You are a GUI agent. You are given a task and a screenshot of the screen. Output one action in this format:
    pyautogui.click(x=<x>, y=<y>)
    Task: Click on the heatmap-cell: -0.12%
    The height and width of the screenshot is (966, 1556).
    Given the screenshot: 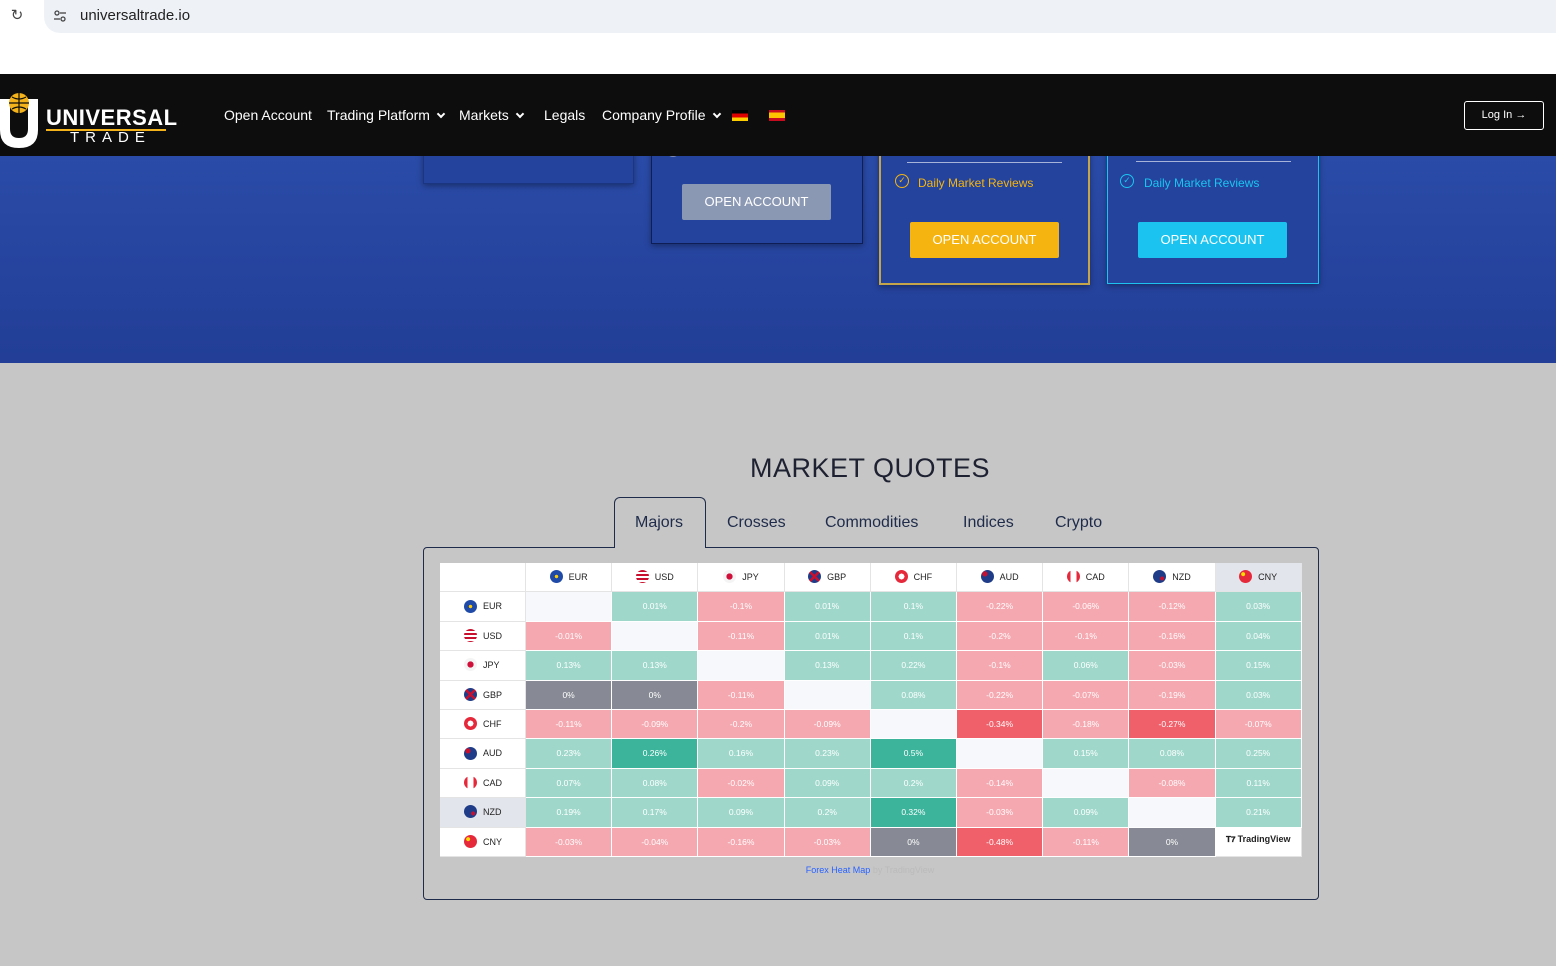 What is the action you would take?
    pyautogui.click(x=1172, y=607)
    